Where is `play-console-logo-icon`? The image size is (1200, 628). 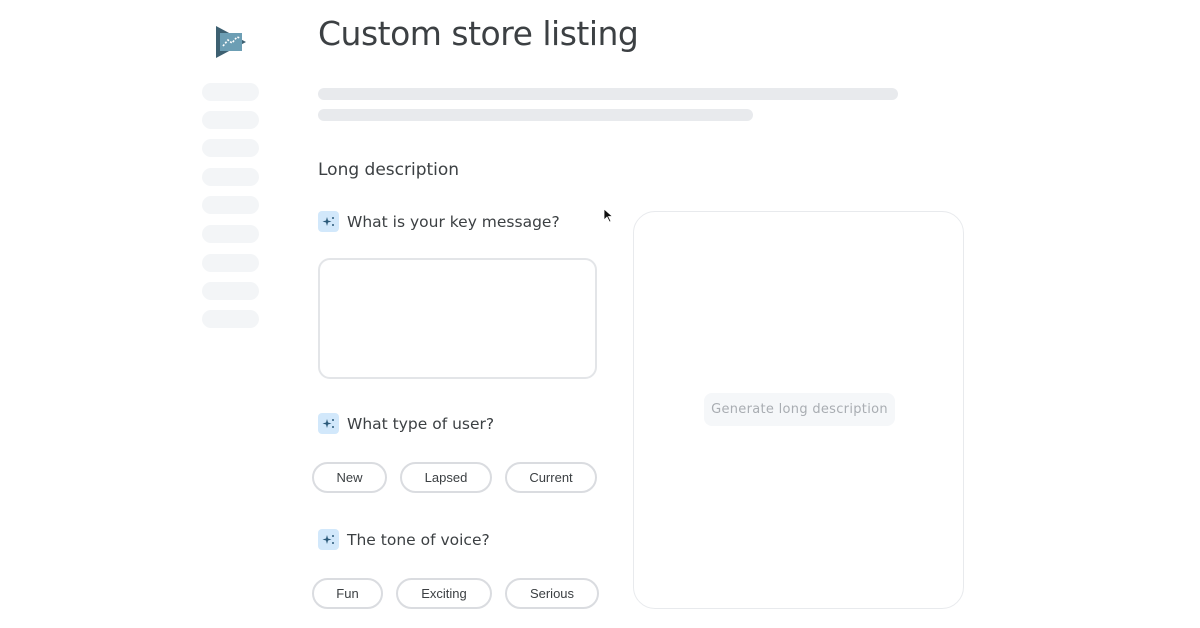 play-console-logo-icon is located at coordinates (231, 42).